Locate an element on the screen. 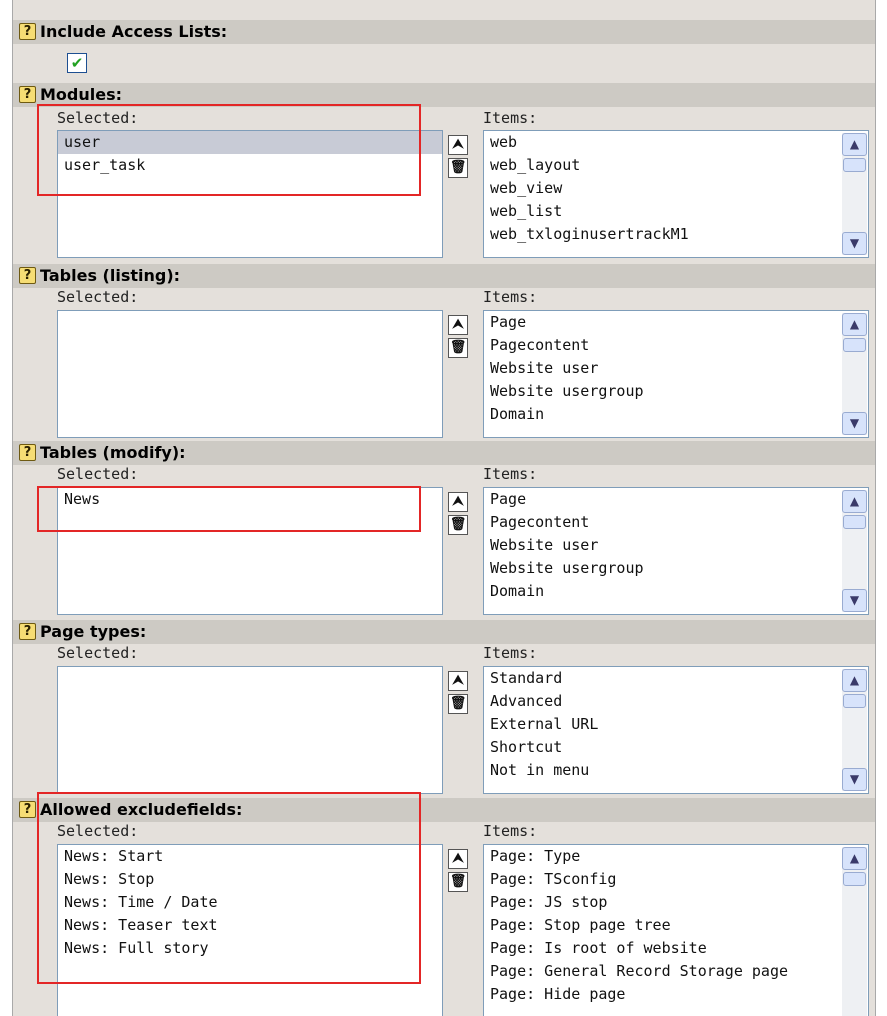  tables-modify-items-caption: Items: is located at coordinates (510, 474).